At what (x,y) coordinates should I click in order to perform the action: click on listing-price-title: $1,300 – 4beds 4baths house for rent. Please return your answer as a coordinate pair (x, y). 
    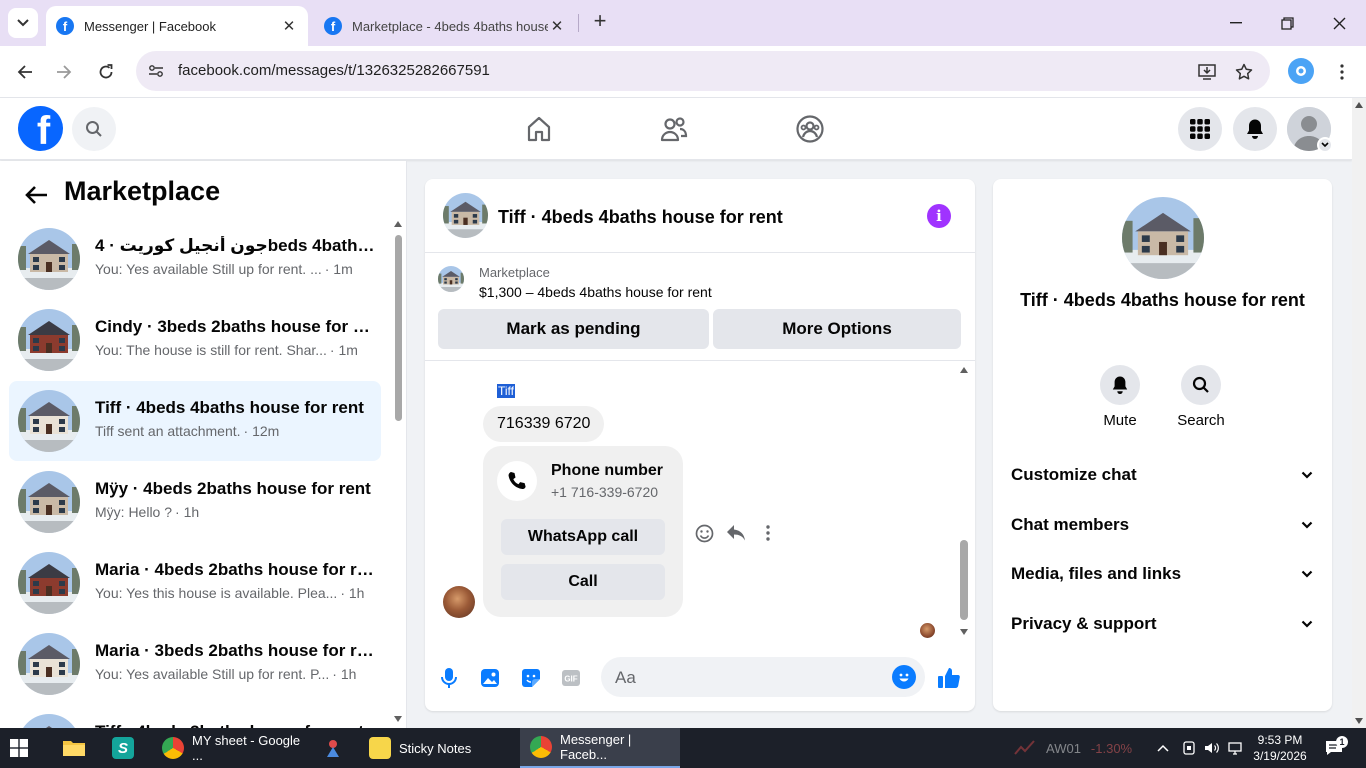
    Looking at the image, I should click on (595, 292).